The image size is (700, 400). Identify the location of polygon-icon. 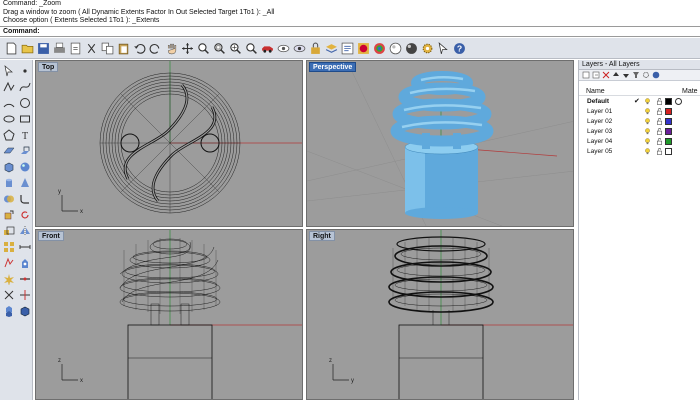
(8, 134).